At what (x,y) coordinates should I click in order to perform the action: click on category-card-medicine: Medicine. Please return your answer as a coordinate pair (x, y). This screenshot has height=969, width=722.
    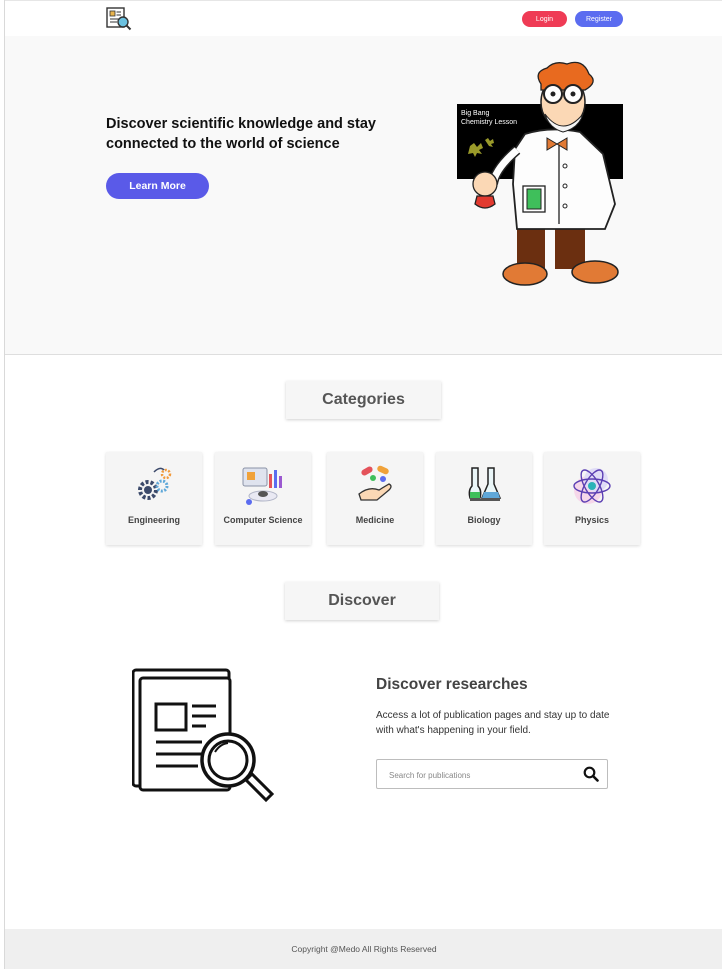
    Looking at the image, I should click on (375, 498).